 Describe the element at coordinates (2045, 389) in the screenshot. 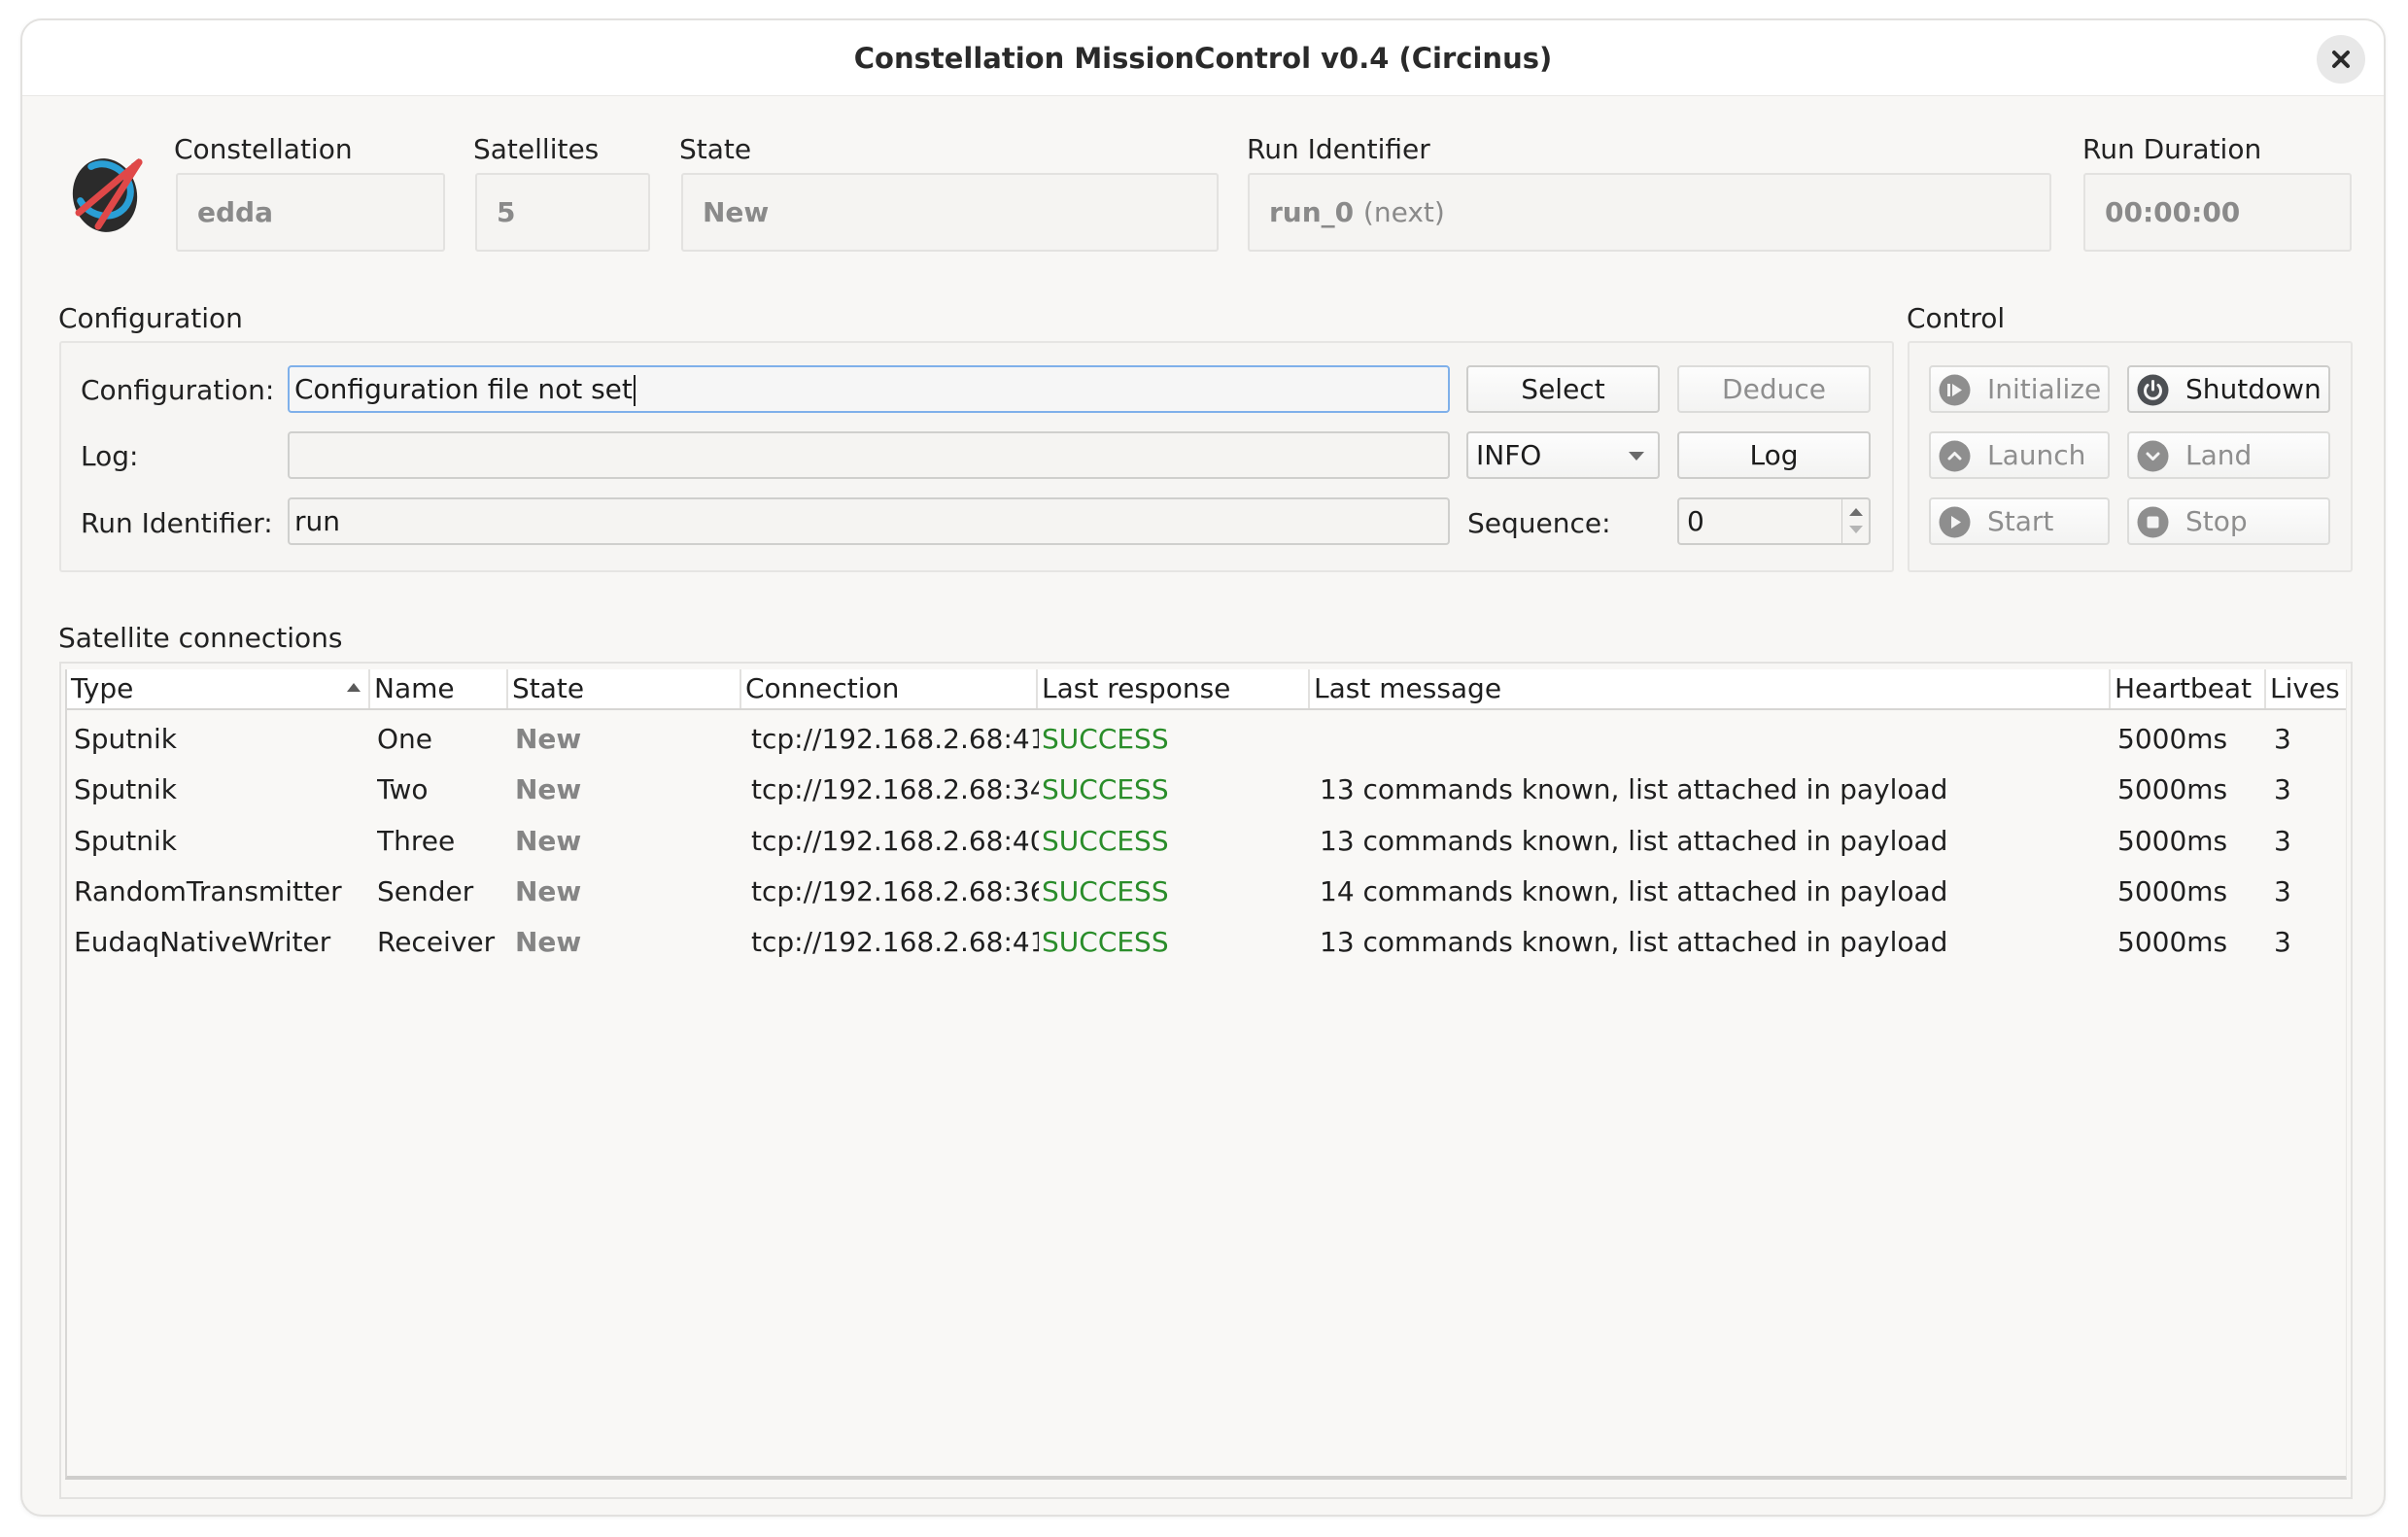

I see `initialize-label: Initialize` at that location.